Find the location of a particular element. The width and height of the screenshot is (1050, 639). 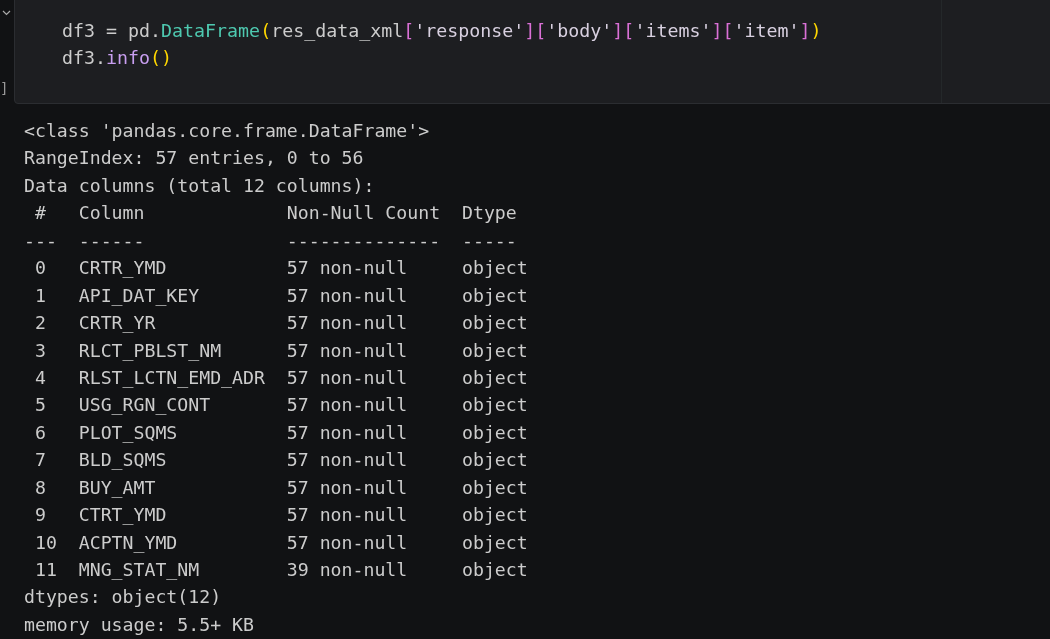

output-line: 8 BUY_AMT 57 non-null object is located at coordinates (280, 487).